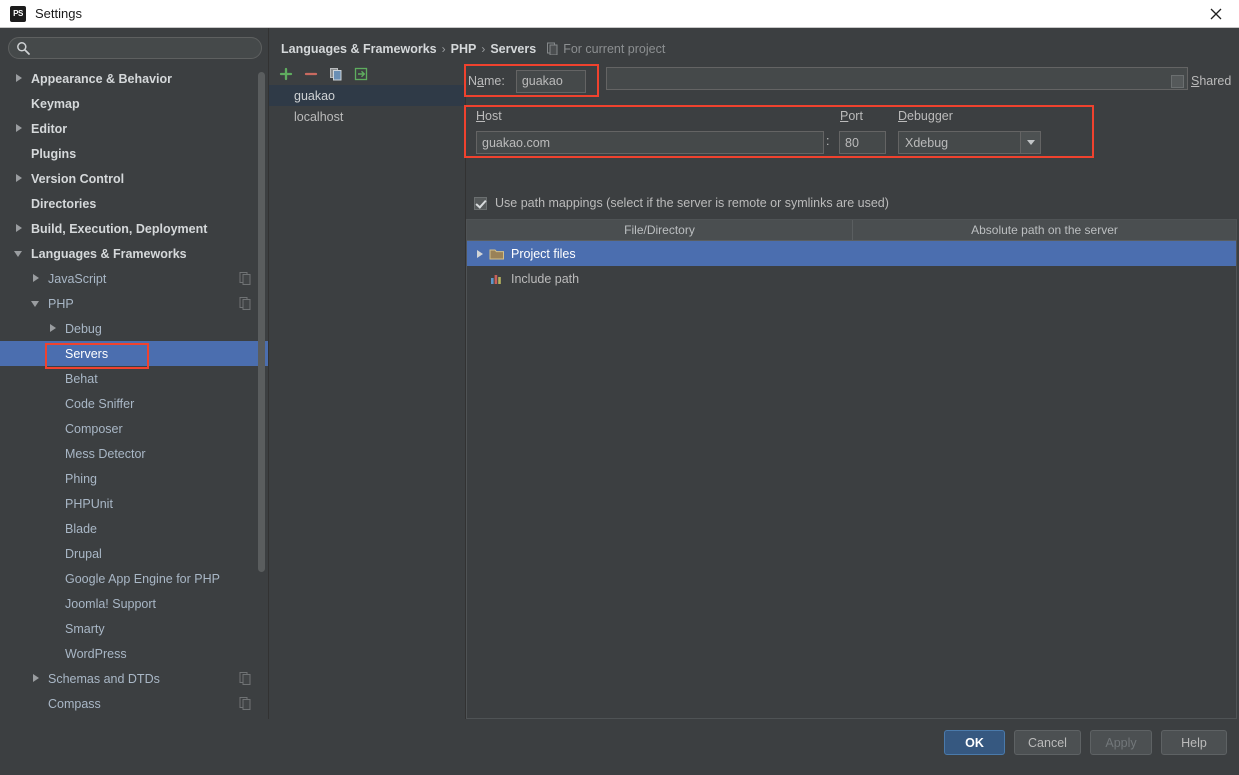 The height and width of the screenshot is (775, 1239). What do you see at coordinates (85, 628) in the screenshot?
I see `sidebar-item-label: Smarty` at bounding box center [85, 628].